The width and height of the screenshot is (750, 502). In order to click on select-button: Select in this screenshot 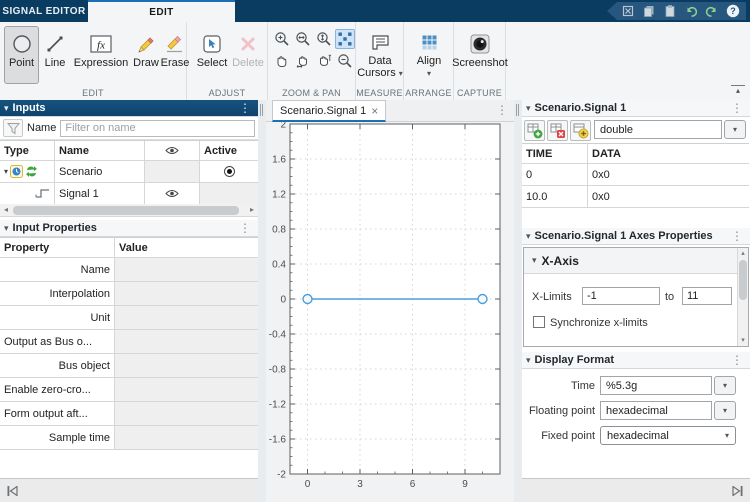, I will do `click(212, 55)`.